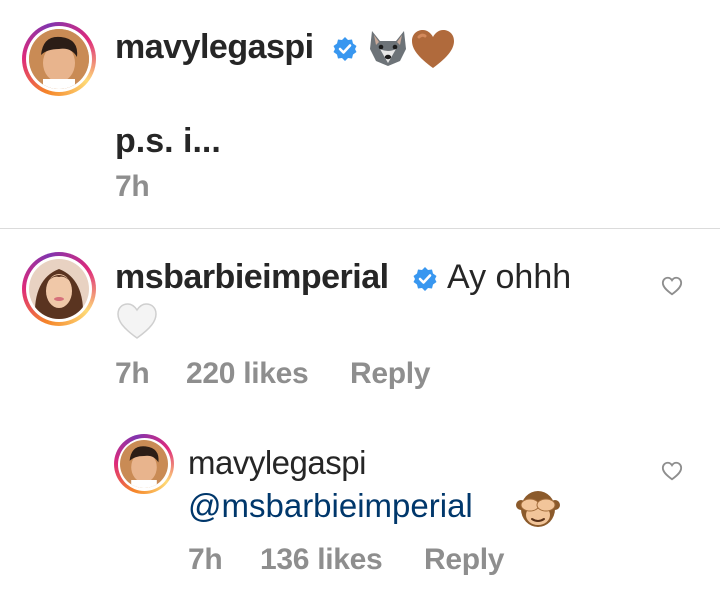 This screenshot has height=598, width=720. What do you see at coordinates (390, 374) in the screenshot?
I see `comment-reply-button: Reply` at bounding box center [390, 374].